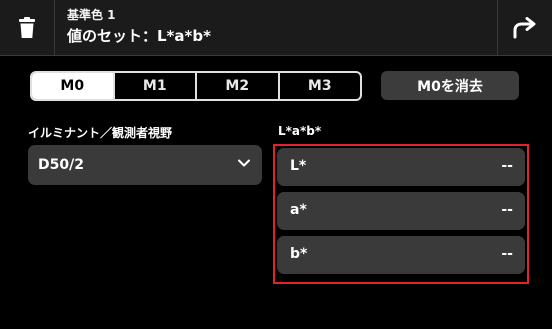 The height and width of the screenshot is (329, 552). I want to click on tab-m1: M1, so click(154, 86).